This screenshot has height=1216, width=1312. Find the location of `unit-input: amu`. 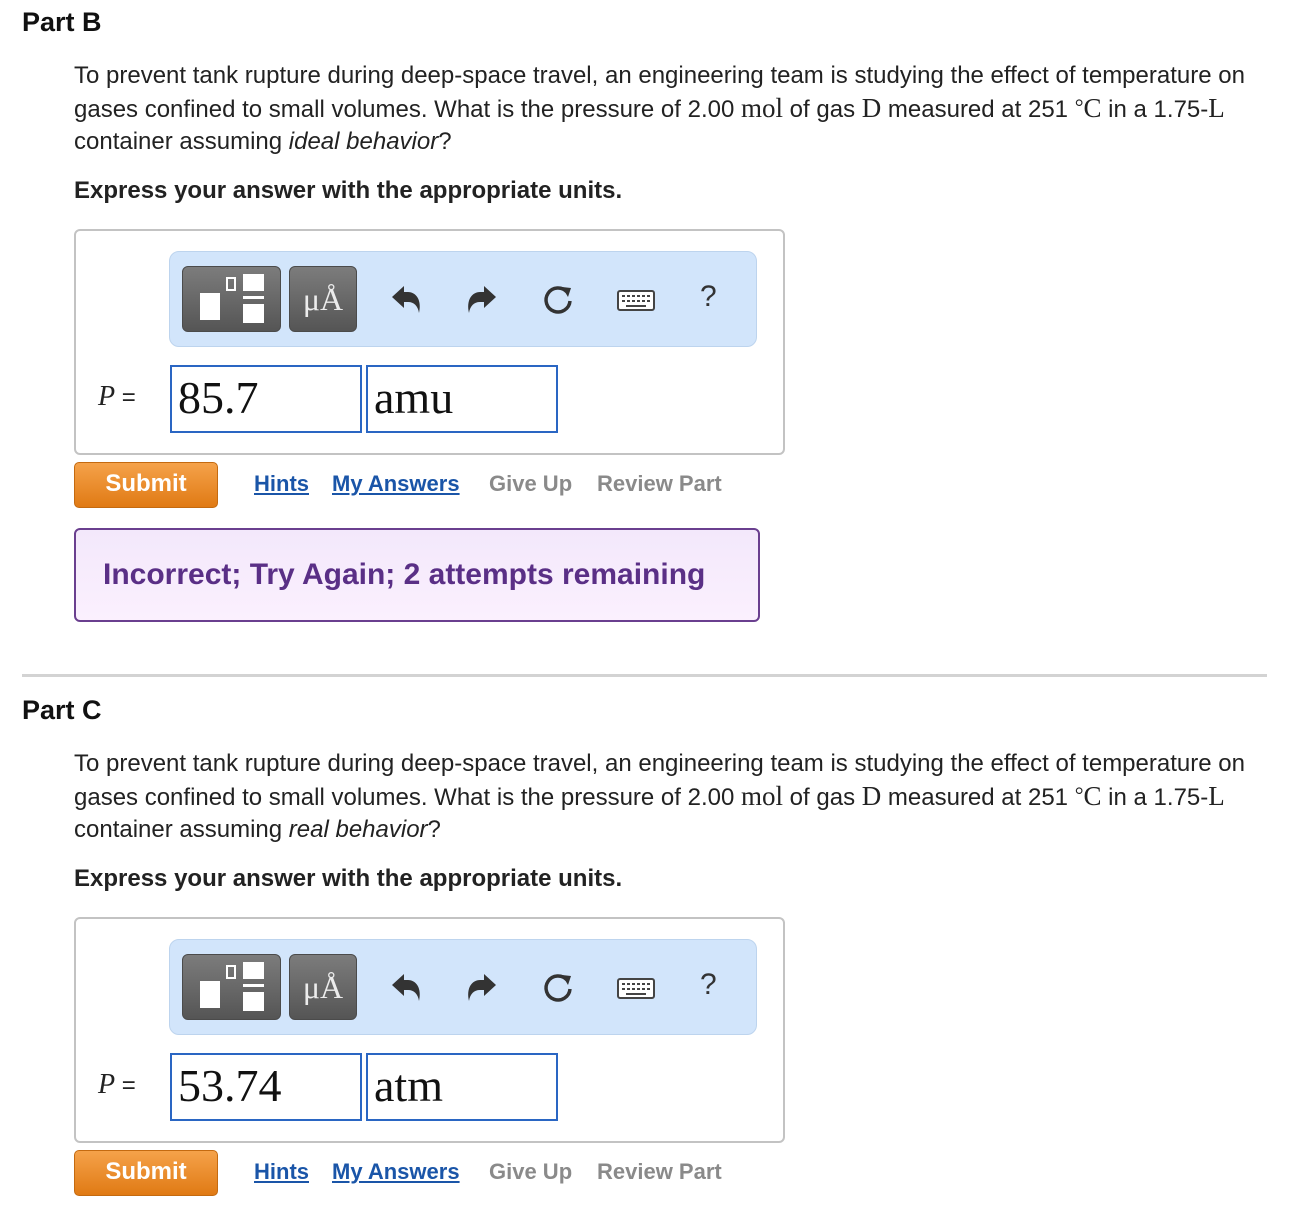

unit-input: amu is located at coordinates (462, 399).